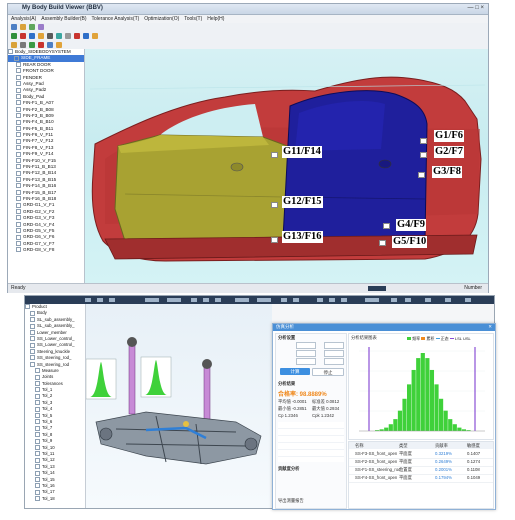 The width and height of the screenshot is (515, 520). What do you see at coordinates (458, 338) in the screenshot?
I see `legend-lsl: LSL` at bounding box center [458, 338].